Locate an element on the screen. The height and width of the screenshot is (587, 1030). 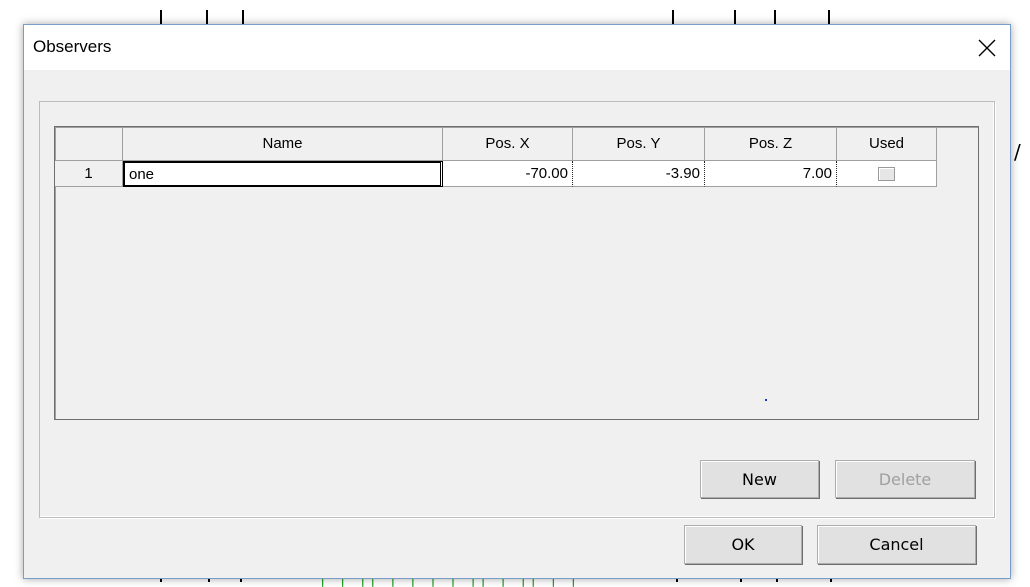
used-cell is located at coordinates (887, 174).